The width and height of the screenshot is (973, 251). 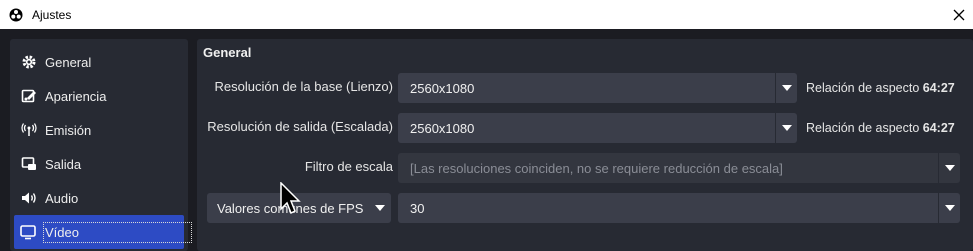 What do you see at coordinates (76, 96) in the screenshot?
I see `sidebar-item-label: Apariencia` at bounding box center [76, 96].